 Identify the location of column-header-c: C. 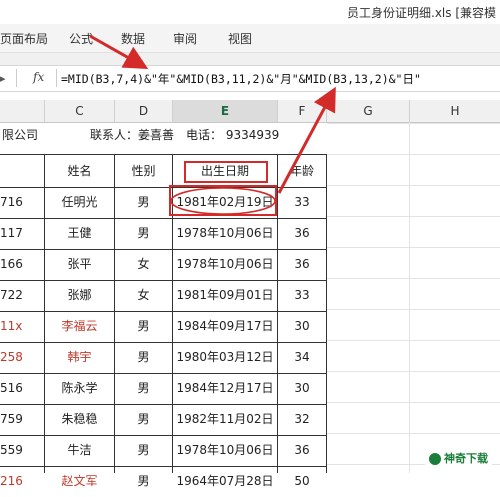
(80, 111).